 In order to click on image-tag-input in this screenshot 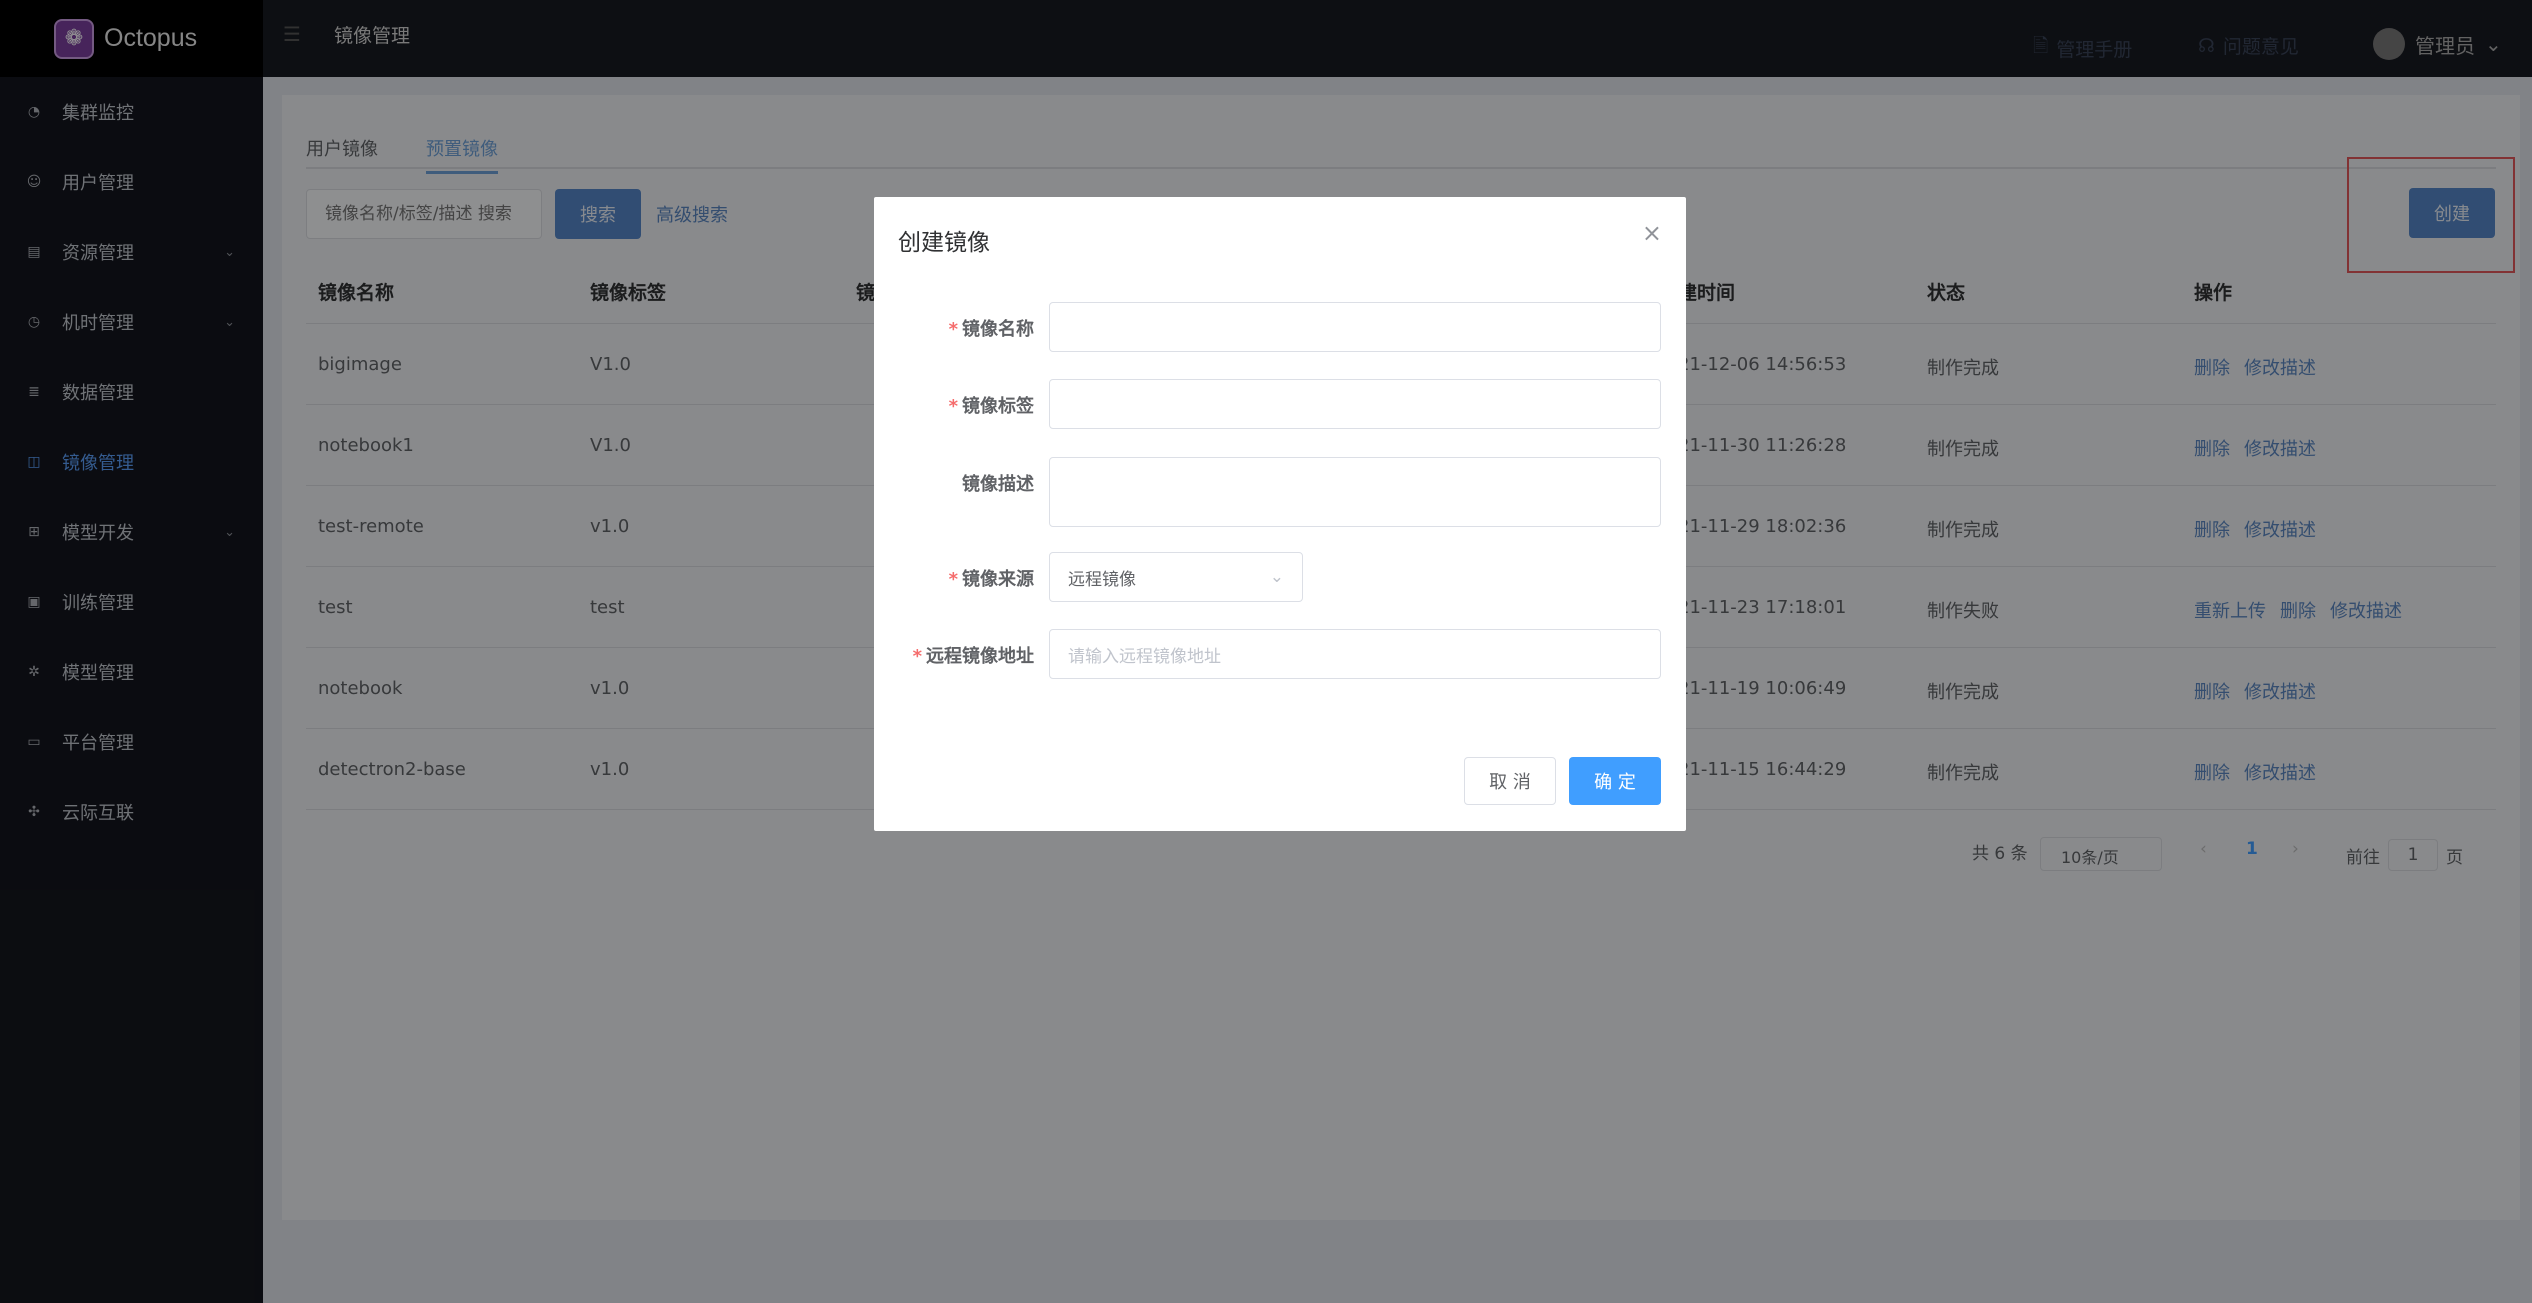, I will do `click(1355, 404)`.